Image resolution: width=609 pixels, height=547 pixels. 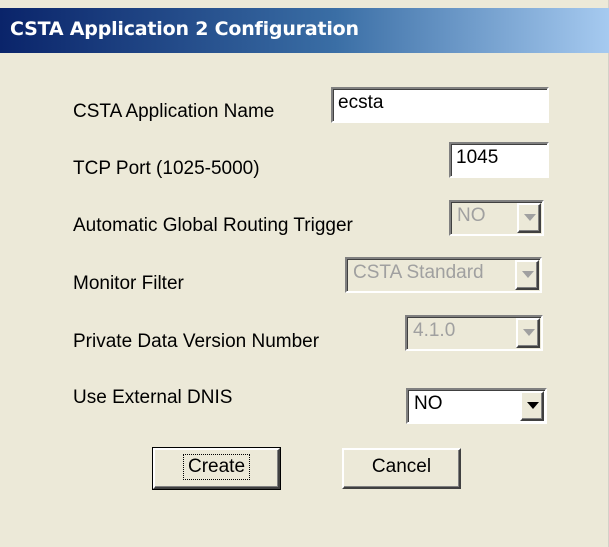 I want to click on global-routing-dropdown-button, so click(x=529, y=218).